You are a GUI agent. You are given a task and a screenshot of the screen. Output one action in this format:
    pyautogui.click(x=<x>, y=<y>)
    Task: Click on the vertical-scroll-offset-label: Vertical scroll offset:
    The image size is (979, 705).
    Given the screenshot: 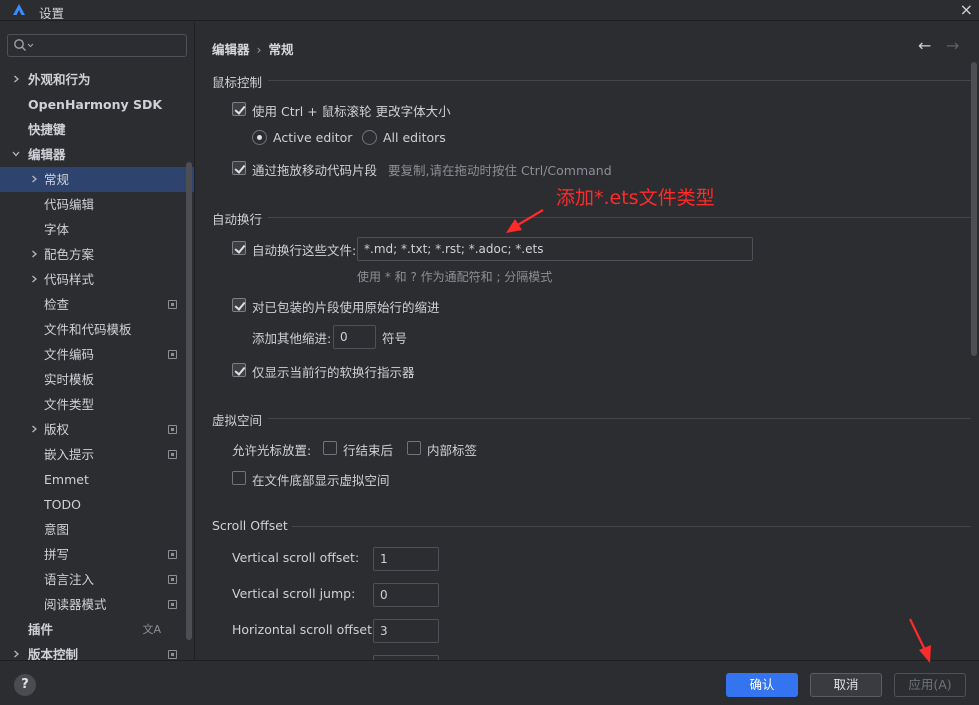 What is the action you would take?
    pyautogui.click(x=296, y=557)
    